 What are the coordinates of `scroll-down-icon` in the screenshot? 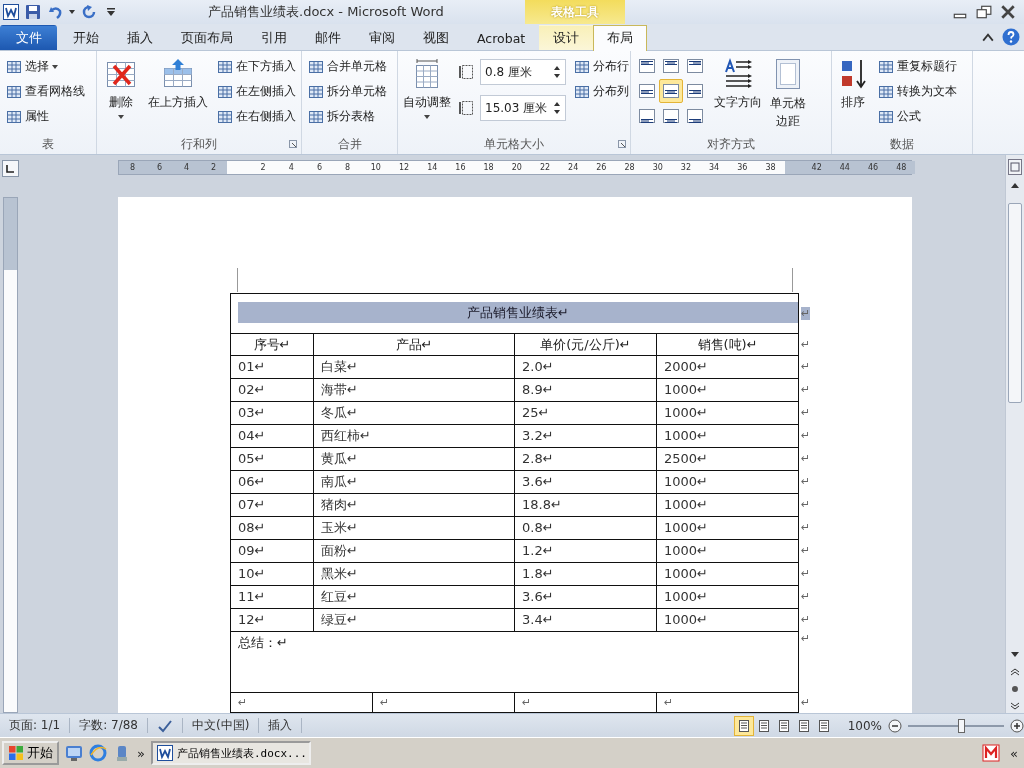 It's located at (1015, 655).